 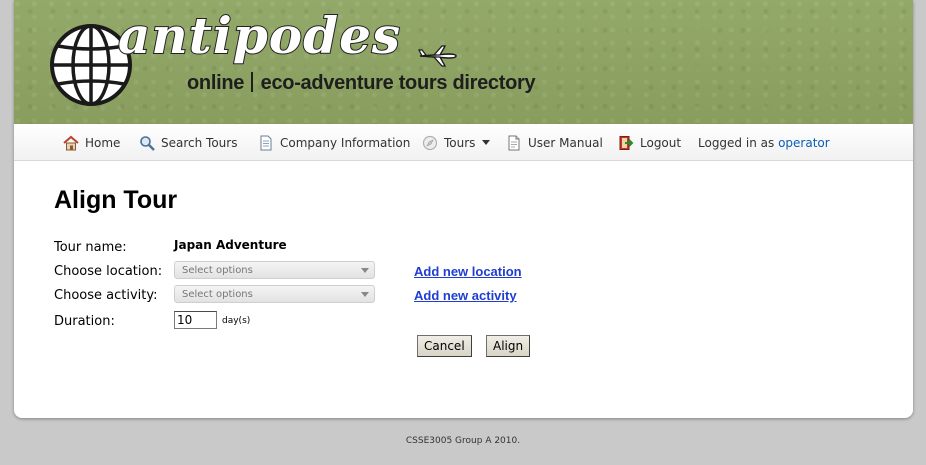 What do you see at coordinates (195, 320) in the screenshot?
I see `duration-input` at bounding box center [195, 320].